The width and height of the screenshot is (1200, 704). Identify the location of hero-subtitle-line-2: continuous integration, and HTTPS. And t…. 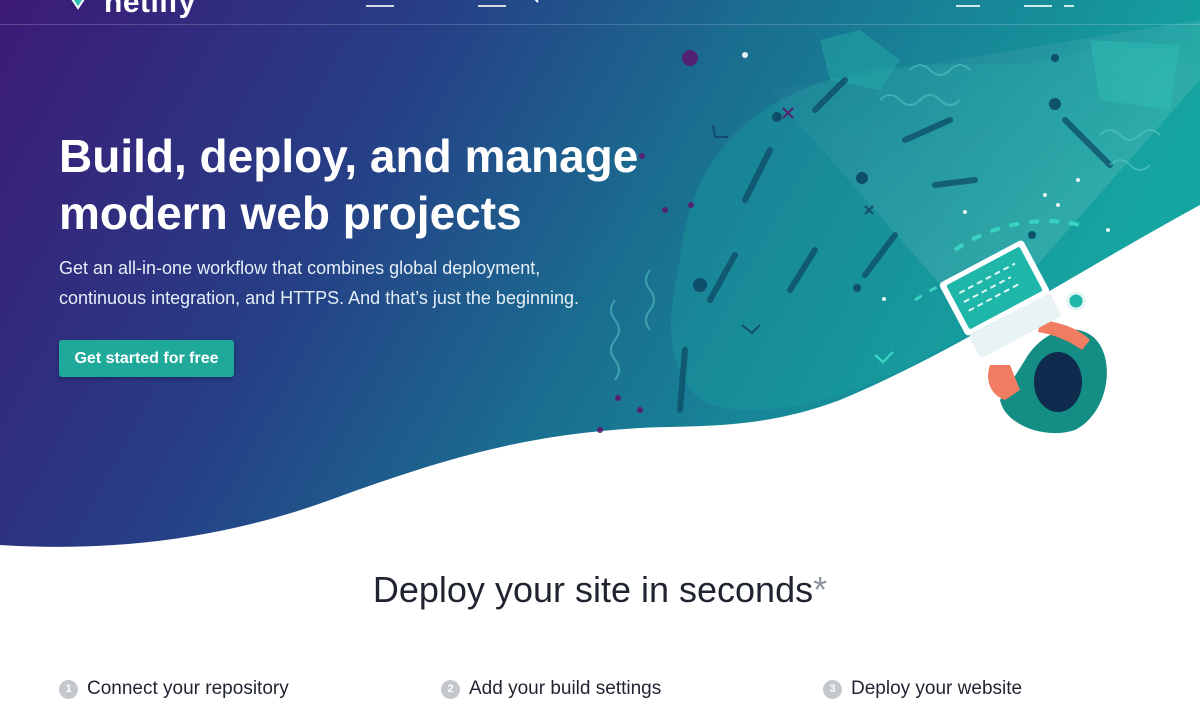
(319, 298).